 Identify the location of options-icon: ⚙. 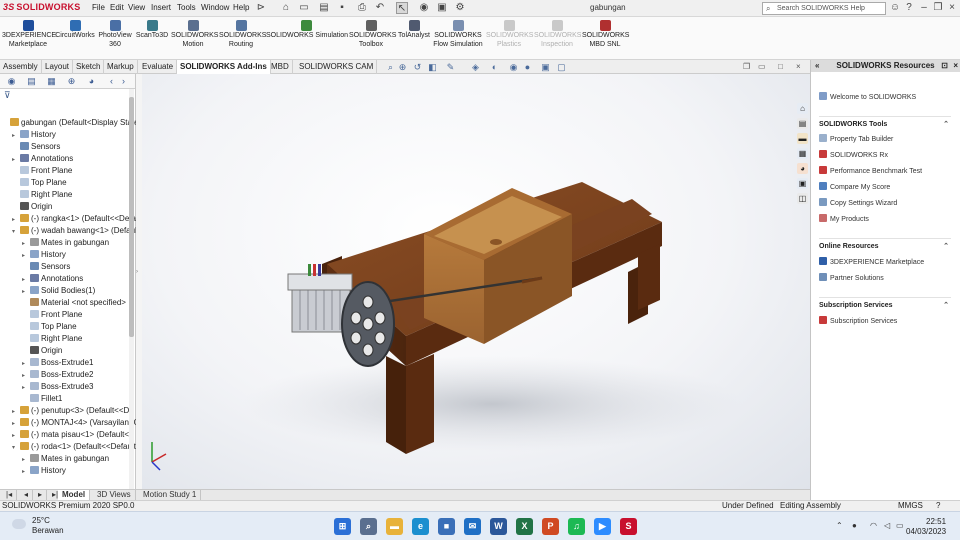
(460, 8).